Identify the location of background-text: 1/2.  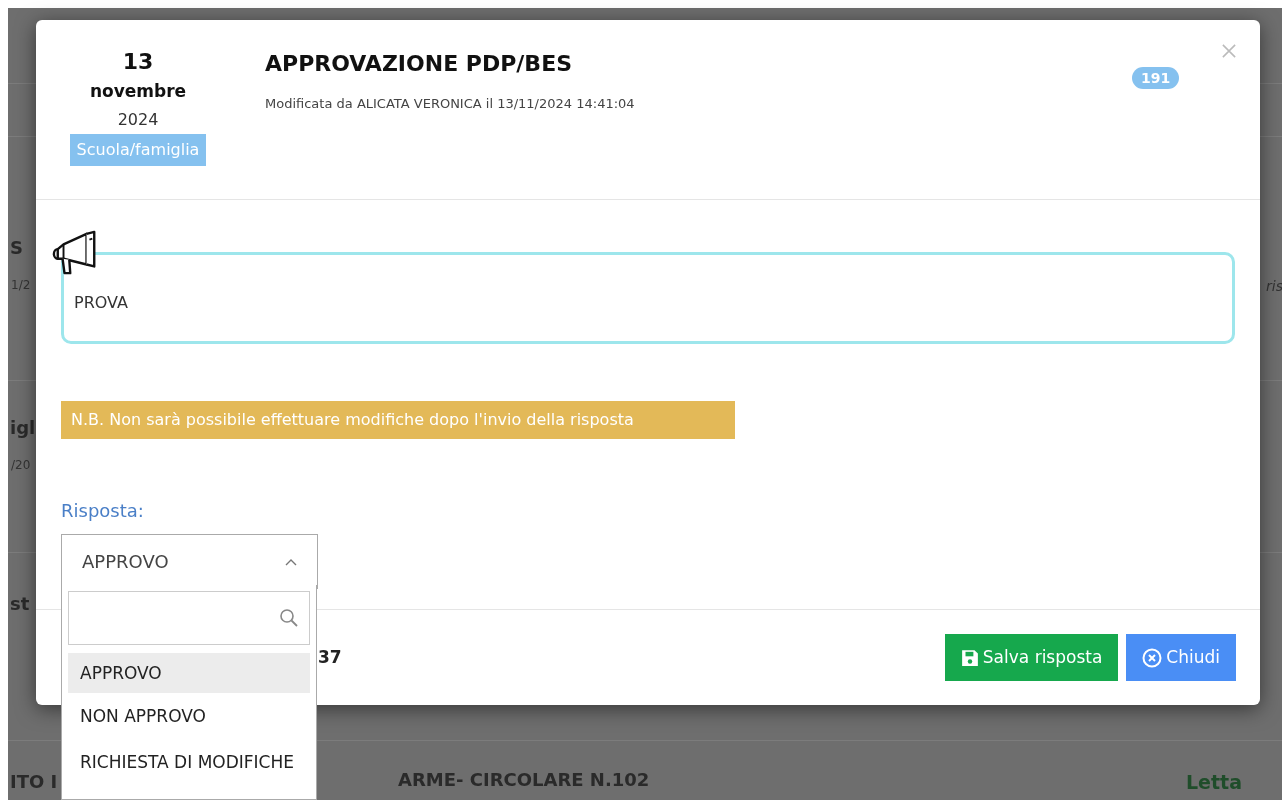
(21, 285).